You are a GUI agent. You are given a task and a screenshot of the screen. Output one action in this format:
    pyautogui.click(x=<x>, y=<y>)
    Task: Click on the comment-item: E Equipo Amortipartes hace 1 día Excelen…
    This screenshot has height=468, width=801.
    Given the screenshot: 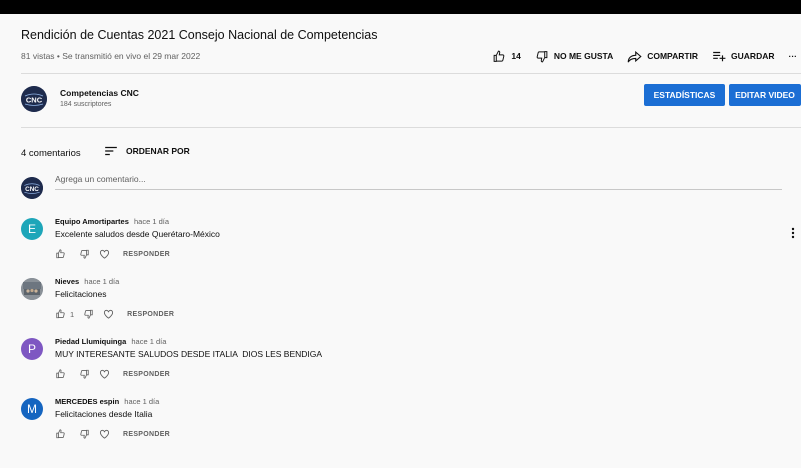 What is the action you would take?
    pyautogui.click(x=411, y=246)
    